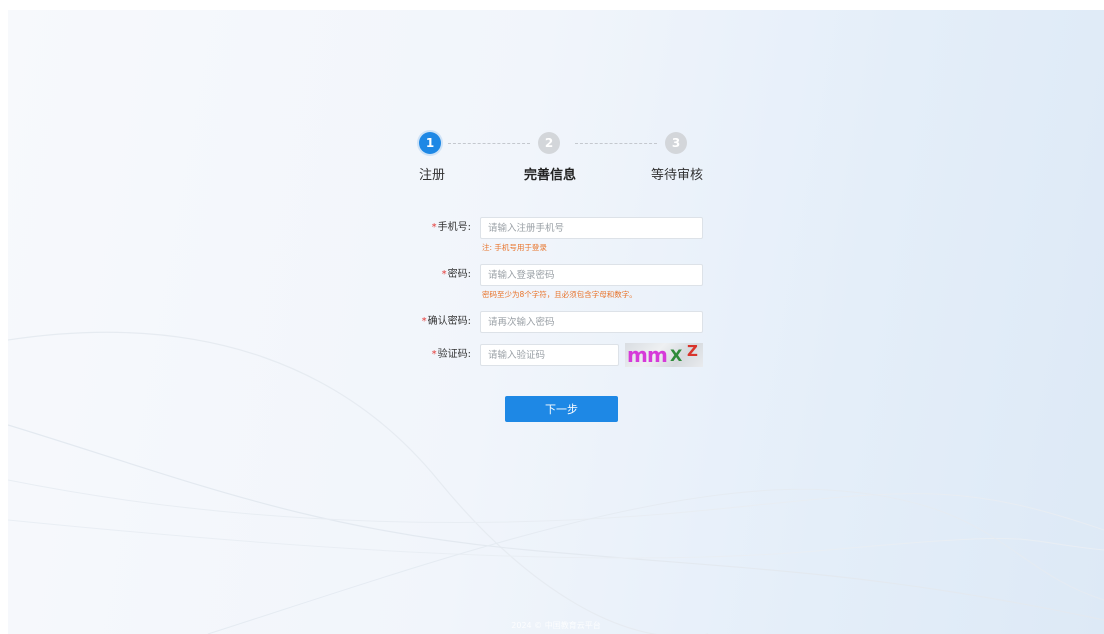 This screenshot has width=1104, height=634. Describe the element at coordinates (449, 321) in the screenshot. I see `confirm-password-label-text: 确认密码:` at that location.